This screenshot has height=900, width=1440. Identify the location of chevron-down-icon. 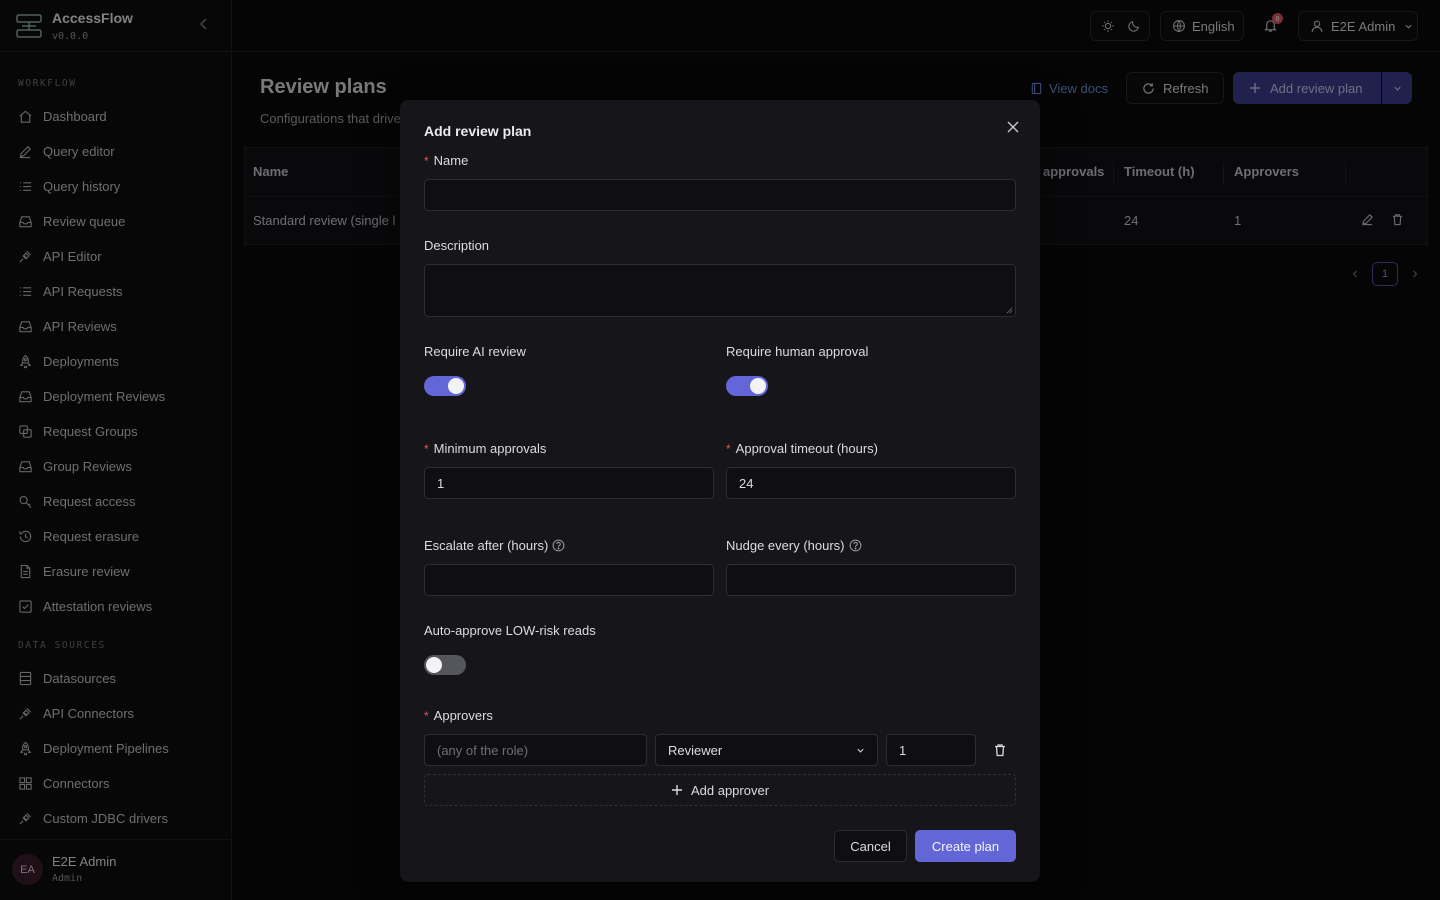
(860, 750).